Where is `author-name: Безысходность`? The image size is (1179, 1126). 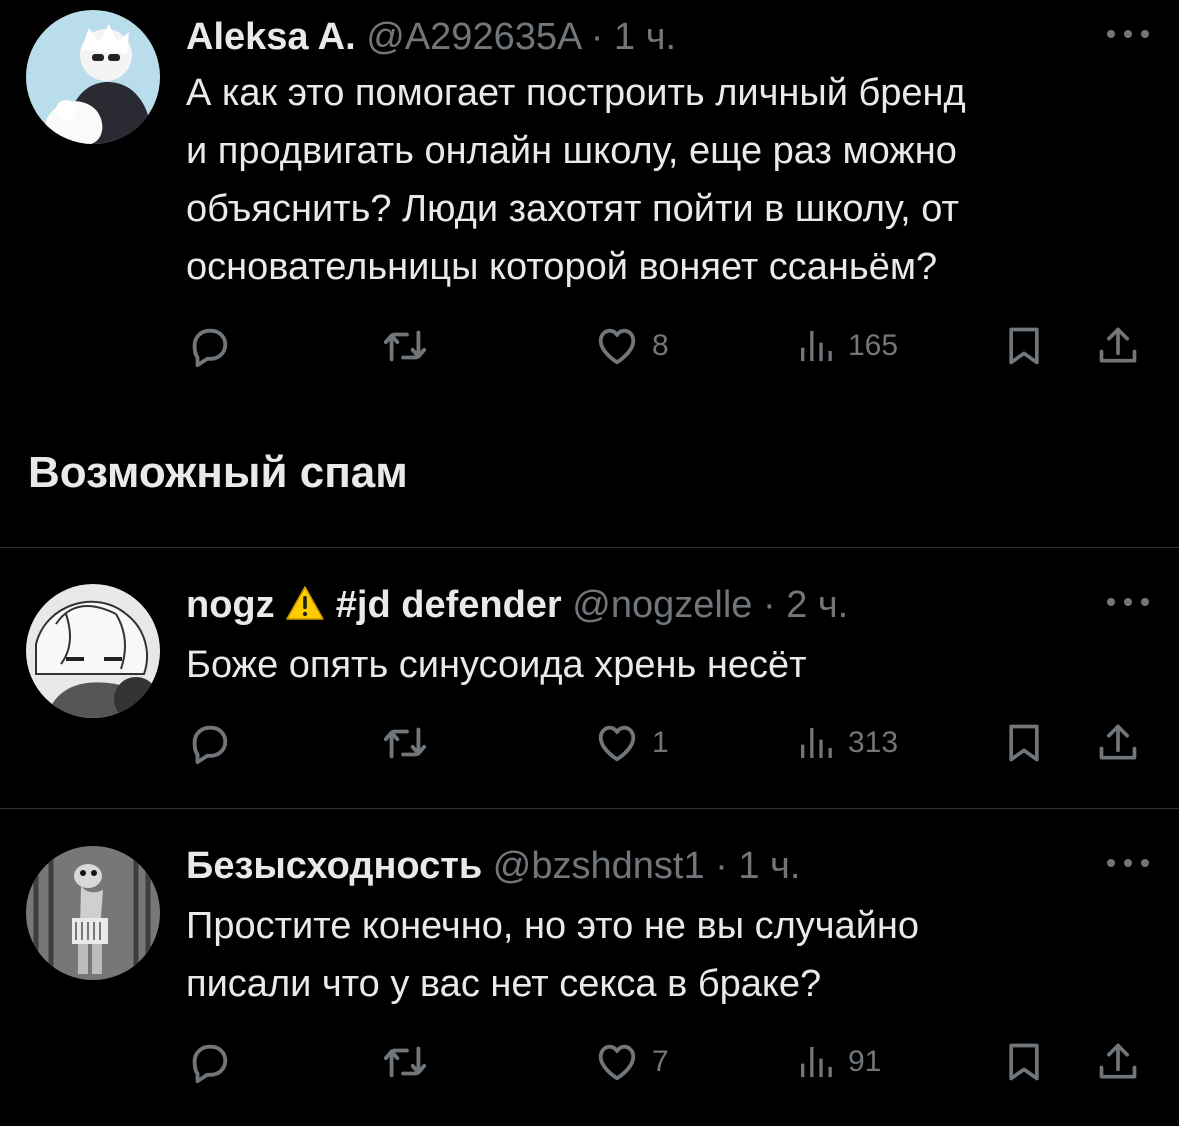
author-name: Безысходность is located at coordinates (334, 866).